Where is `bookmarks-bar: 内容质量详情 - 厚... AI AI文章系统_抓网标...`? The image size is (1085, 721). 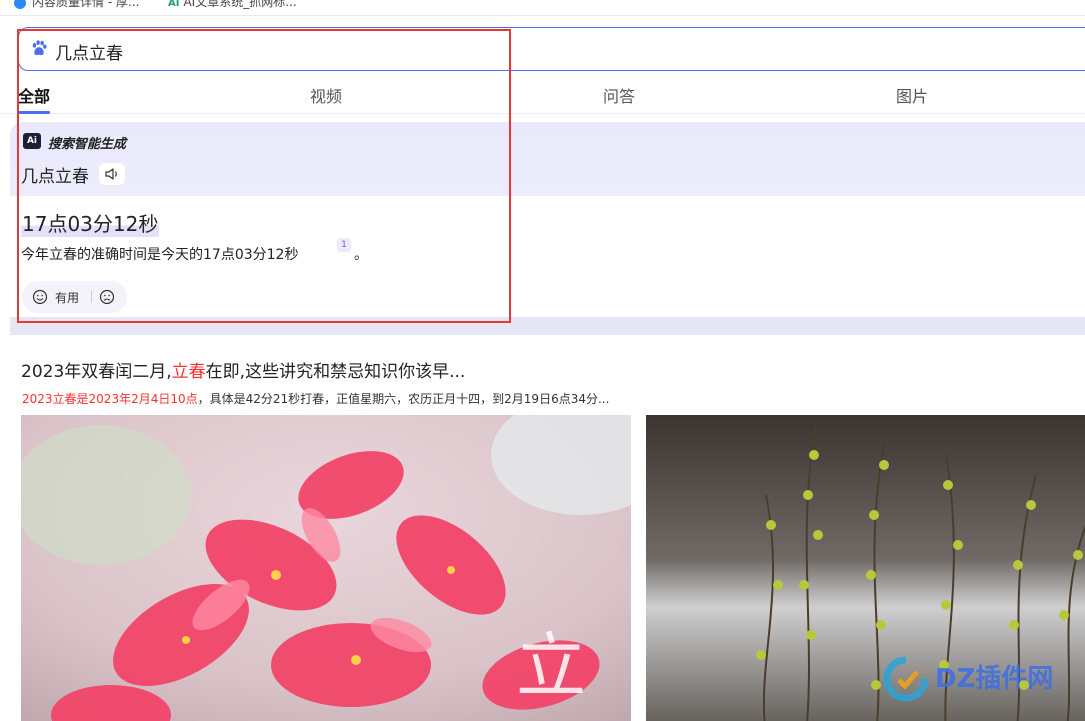
bookmarks-bar: 内容质量详情 - 厚... AI AI文章系统_抓网标... is located at coordinates (542, 8).